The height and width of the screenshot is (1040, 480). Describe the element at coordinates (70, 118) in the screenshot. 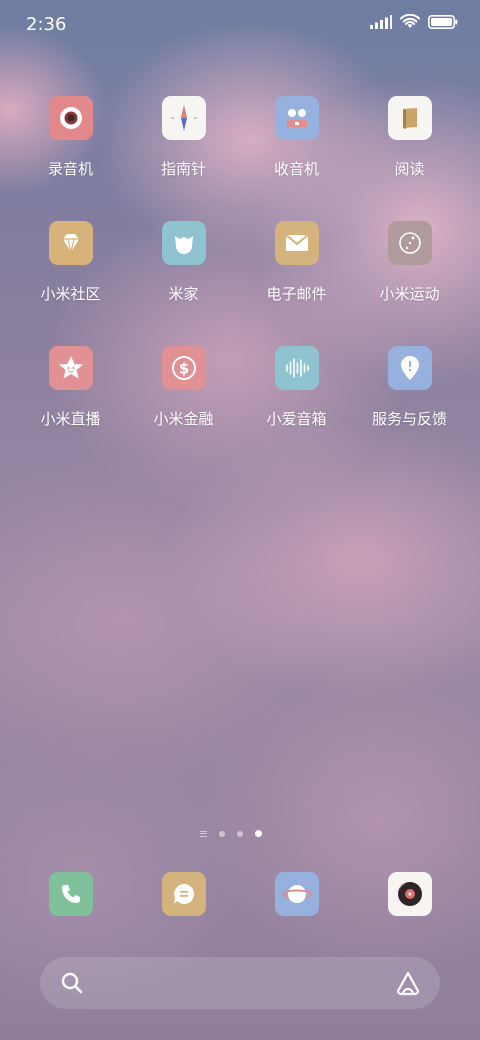

I see `recorder-icon` at that location.